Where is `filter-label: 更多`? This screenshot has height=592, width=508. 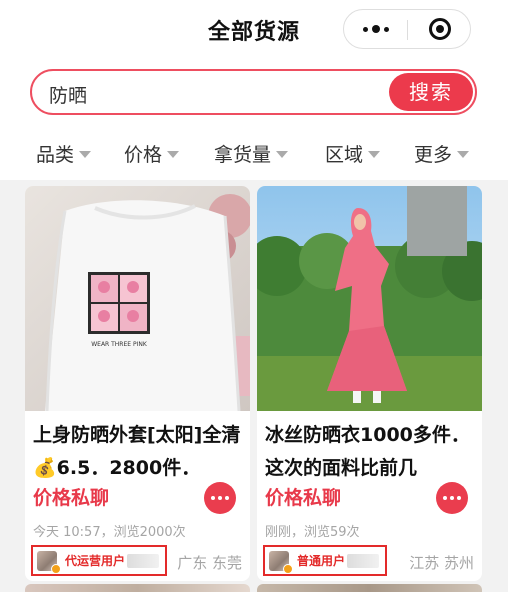
filter-label: 更多 is located at coordinates (433, 155).